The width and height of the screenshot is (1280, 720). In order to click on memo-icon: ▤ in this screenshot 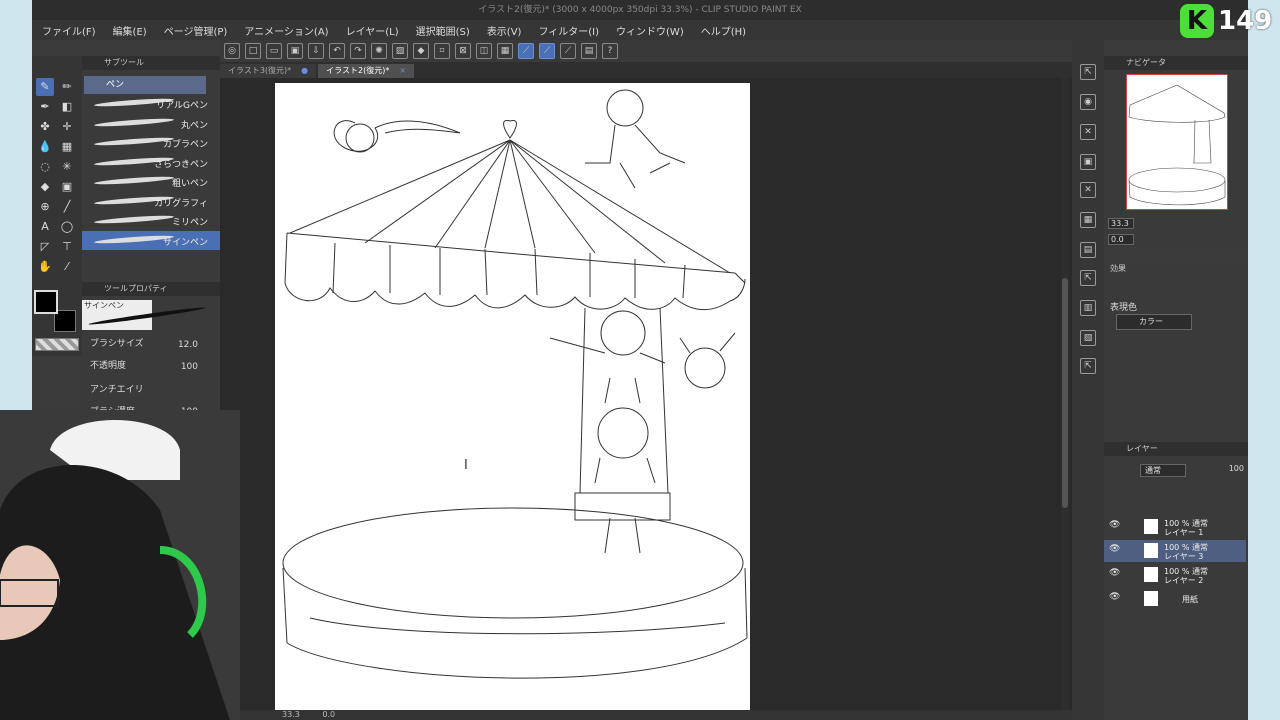, I will do `click(589, 51)`.